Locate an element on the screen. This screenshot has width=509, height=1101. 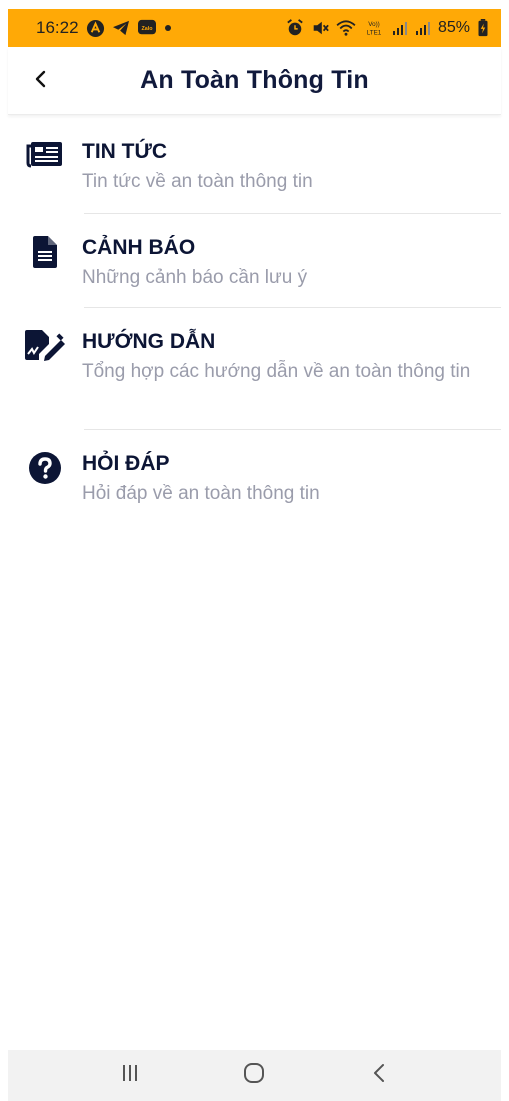
telegram-icon is located at coordinates (121, 28).